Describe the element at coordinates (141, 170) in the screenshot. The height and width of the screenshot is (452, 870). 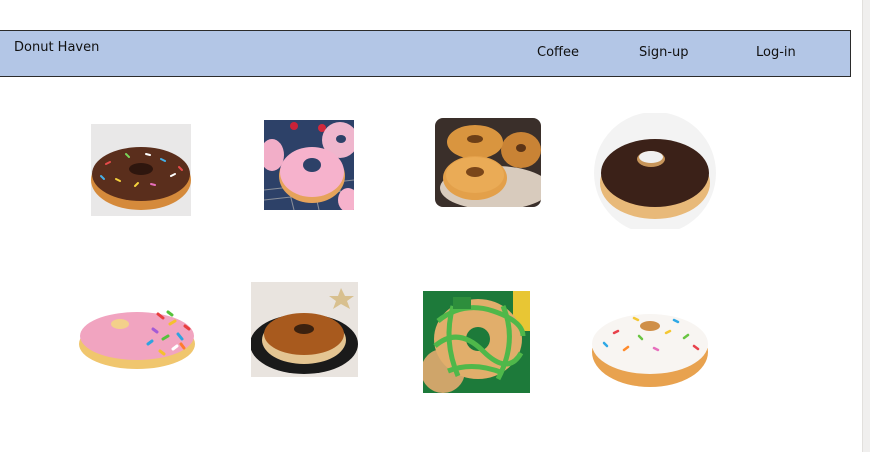
I see `donut-image-chocolate-sprinkles` at that location.